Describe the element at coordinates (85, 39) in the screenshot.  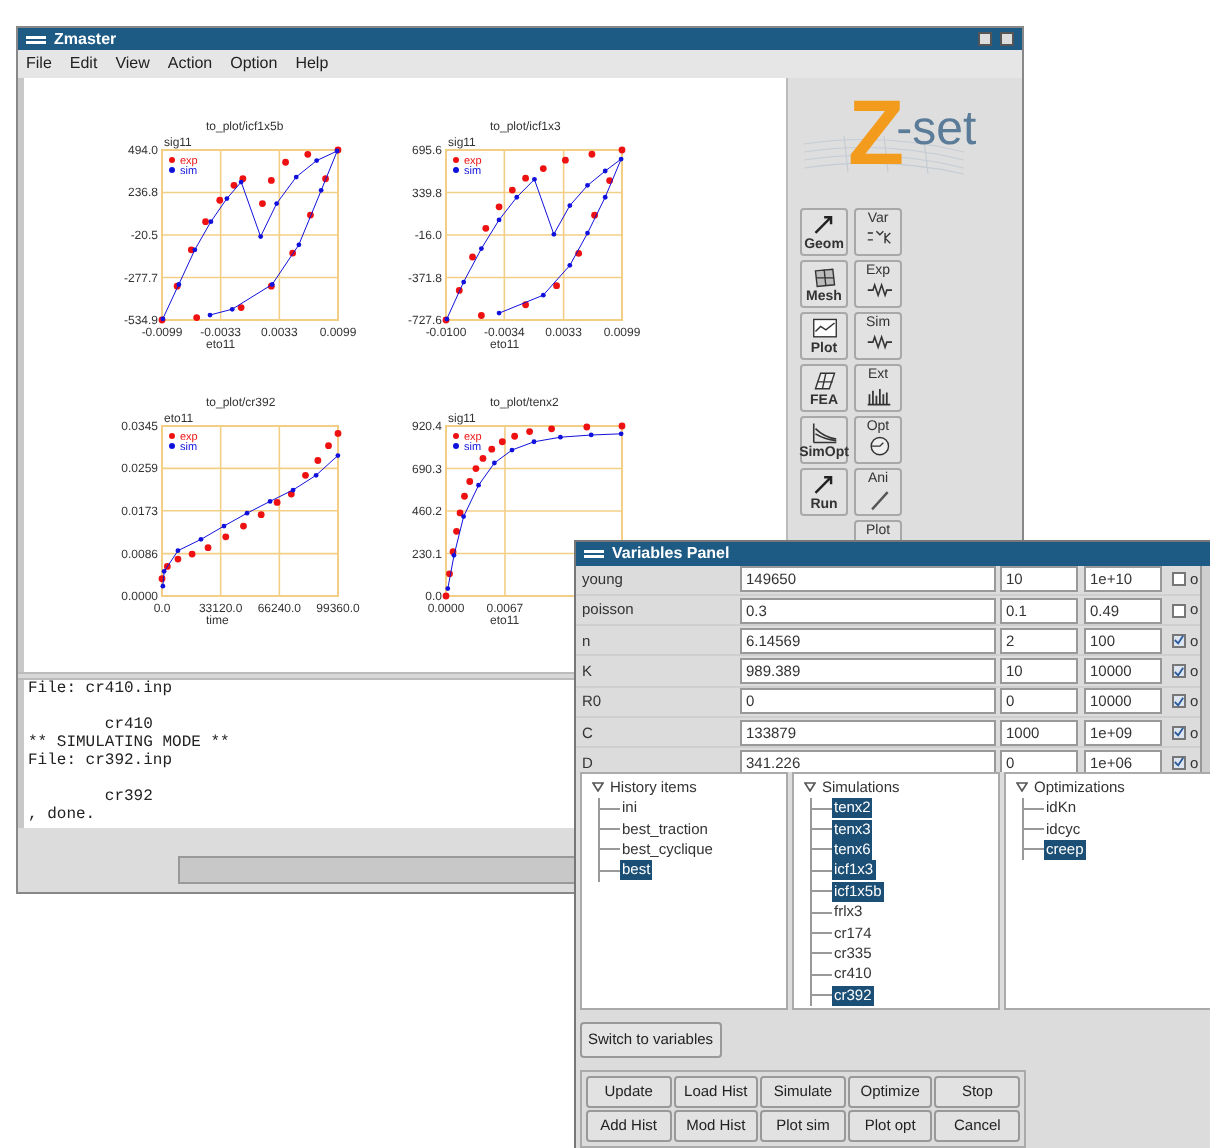
I see `window-title: Zmaster` at that location.